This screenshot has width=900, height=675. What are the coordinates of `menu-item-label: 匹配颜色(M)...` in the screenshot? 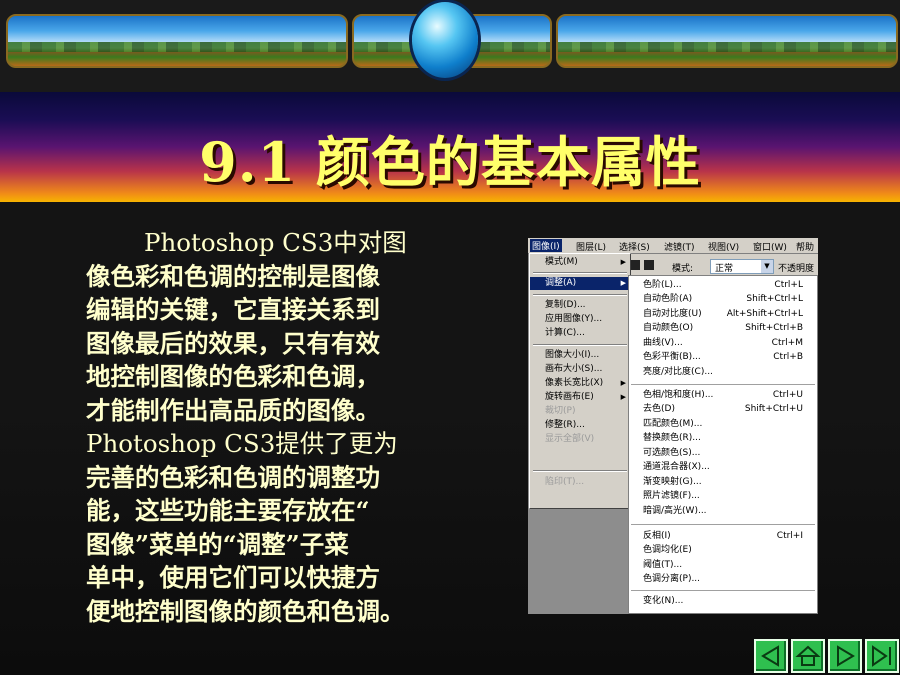 It's located at (673, 424).